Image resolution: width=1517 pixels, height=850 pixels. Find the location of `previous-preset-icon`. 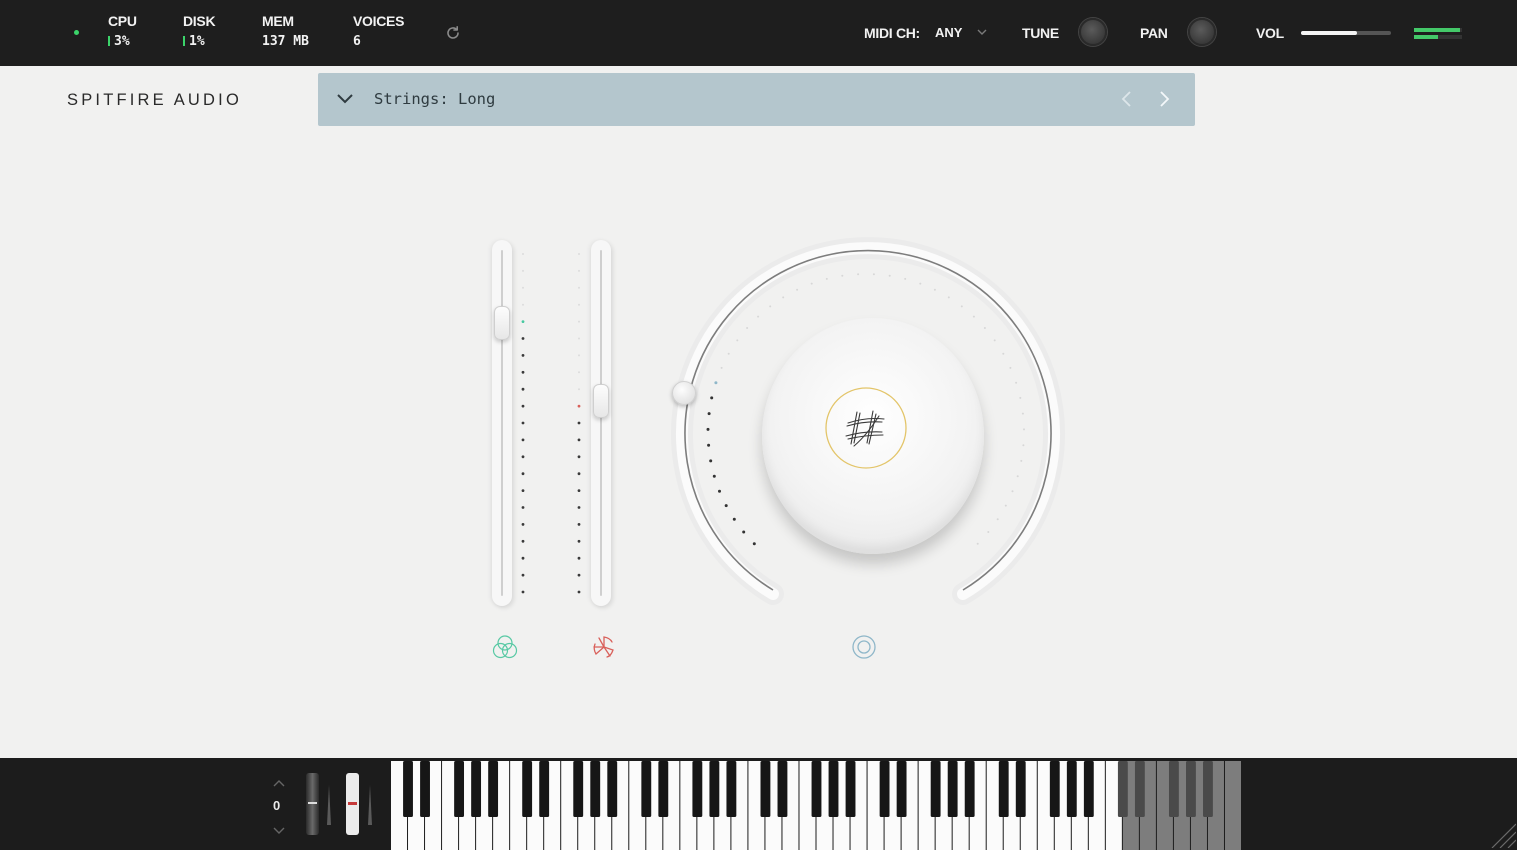

previous-preset-icon is located at coordinates (1127, 99).